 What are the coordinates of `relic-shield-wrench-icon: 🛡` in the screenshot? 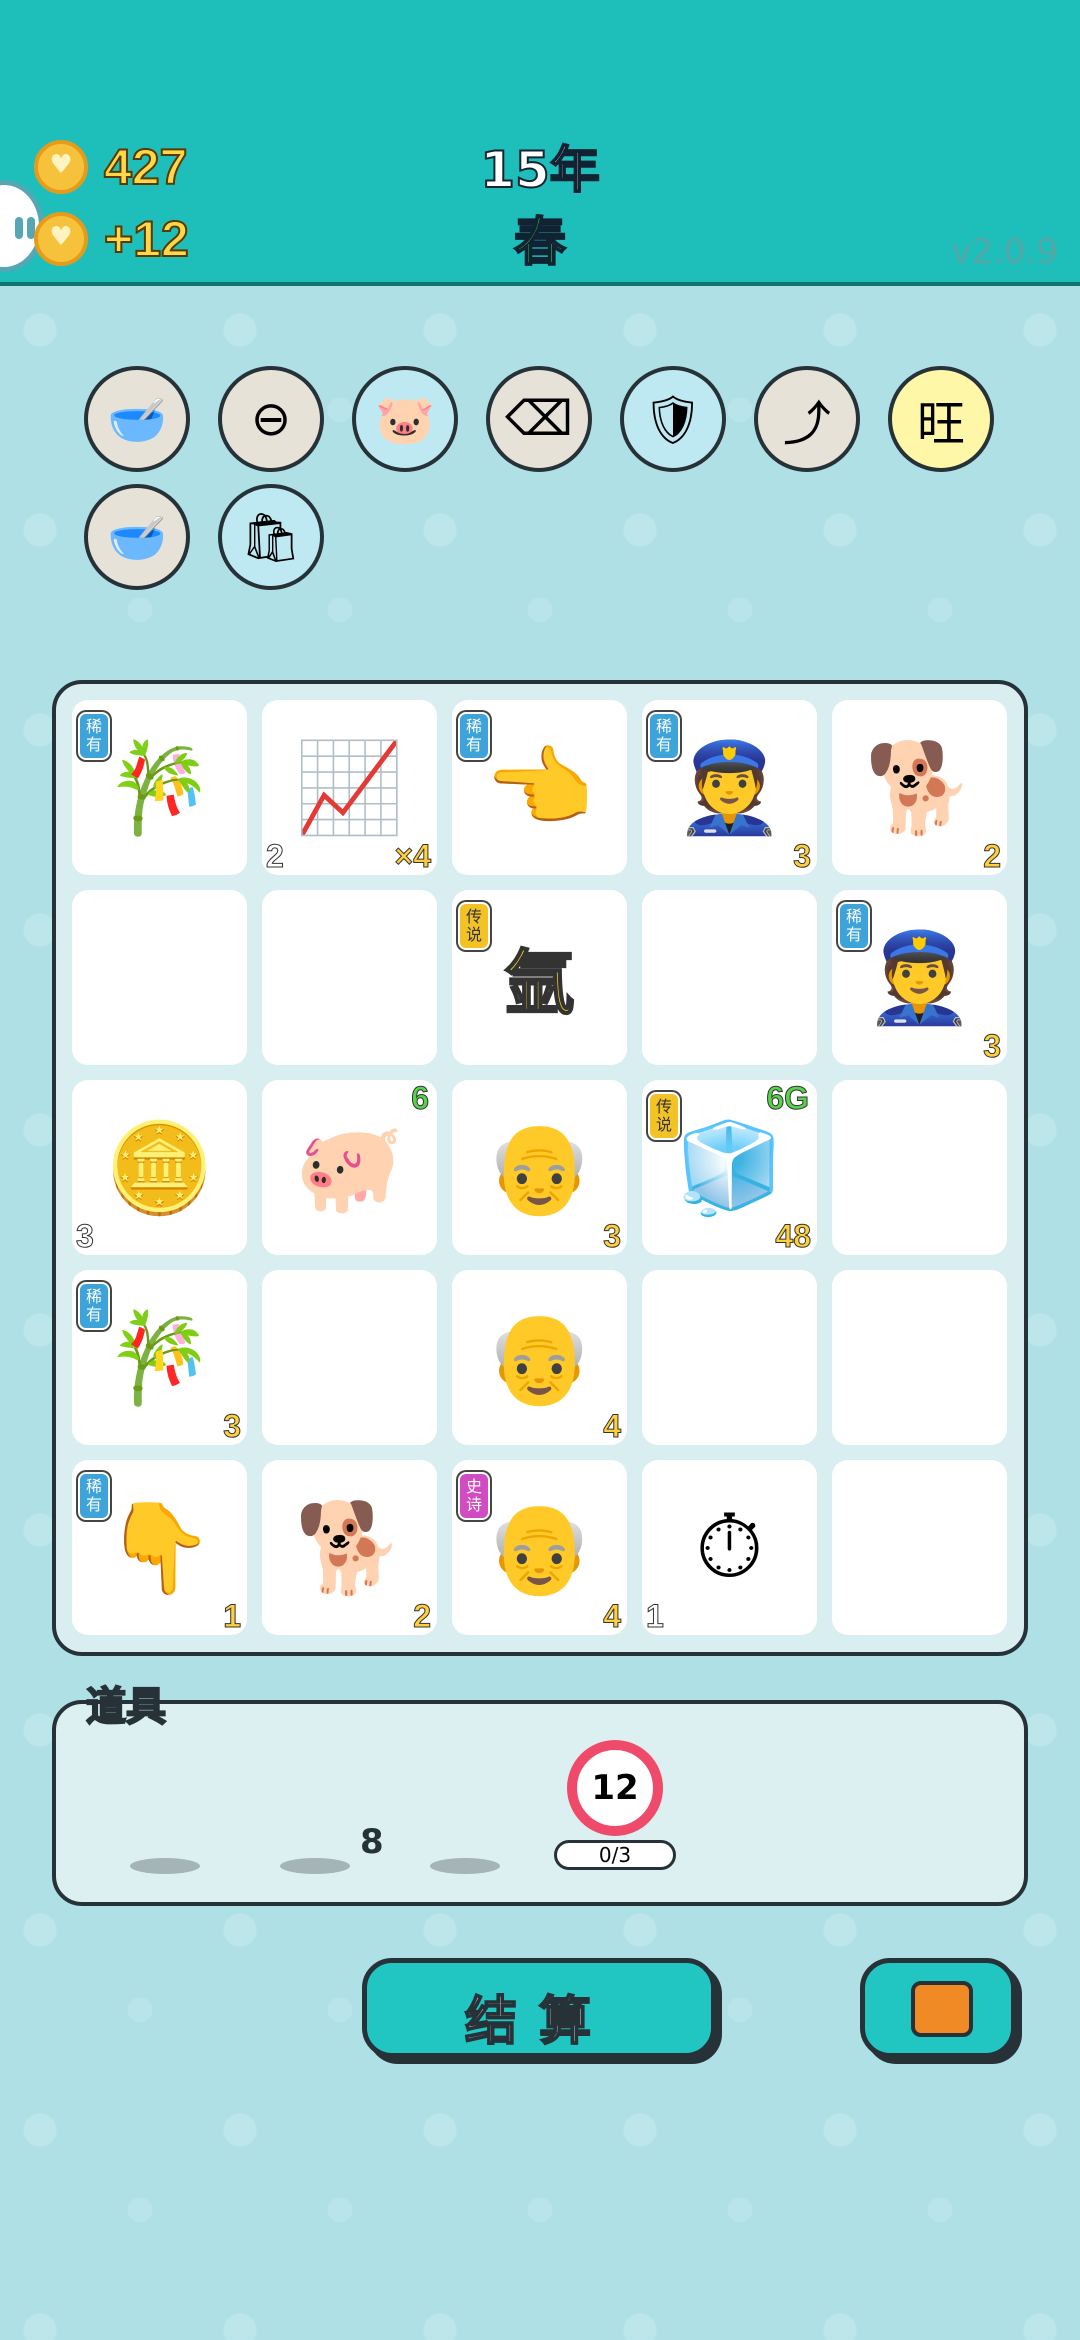 It's located at (673, 419).